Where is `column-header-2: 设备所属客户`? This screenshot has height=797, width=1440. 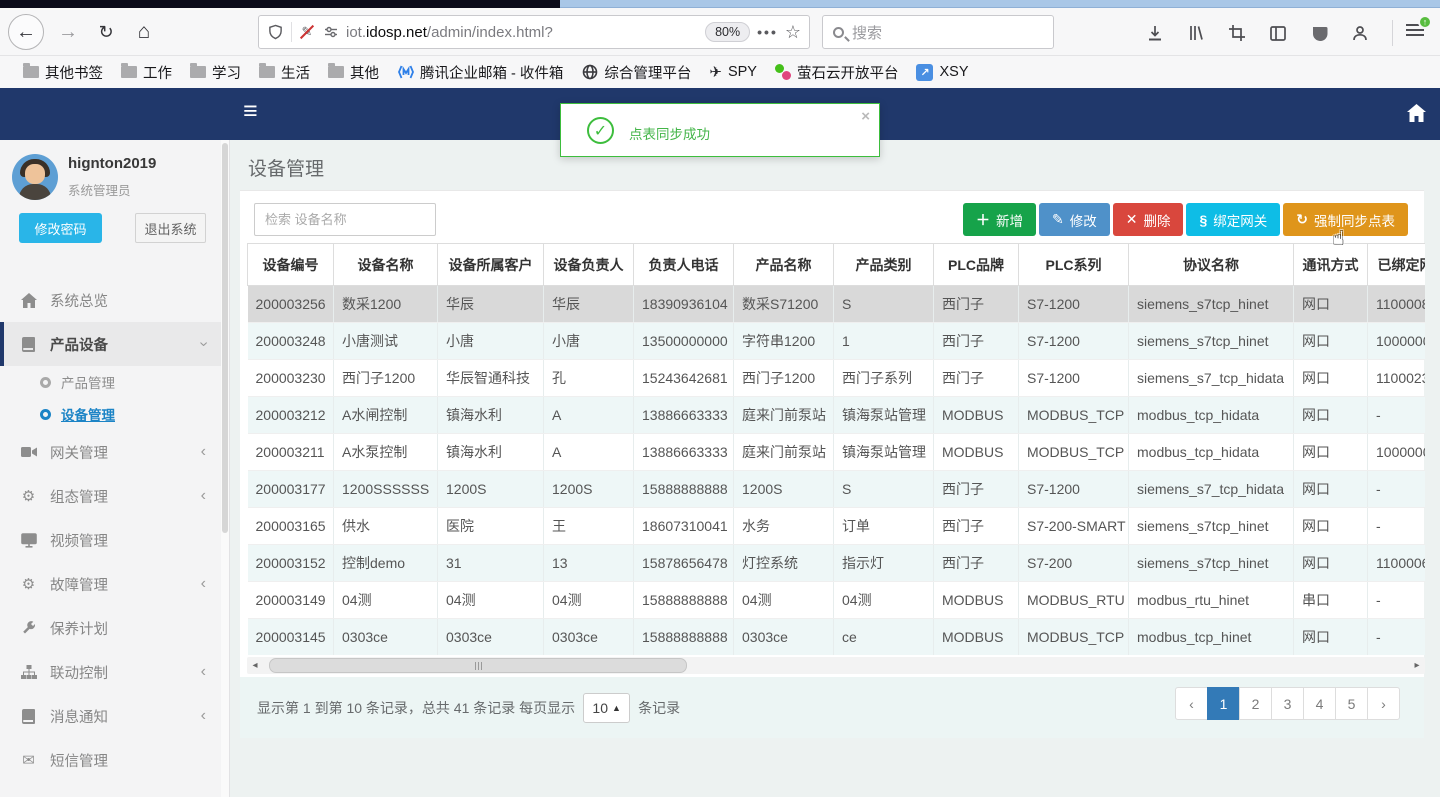 column-header-2: 设备所属客户 is located at coordinates (490, 264).